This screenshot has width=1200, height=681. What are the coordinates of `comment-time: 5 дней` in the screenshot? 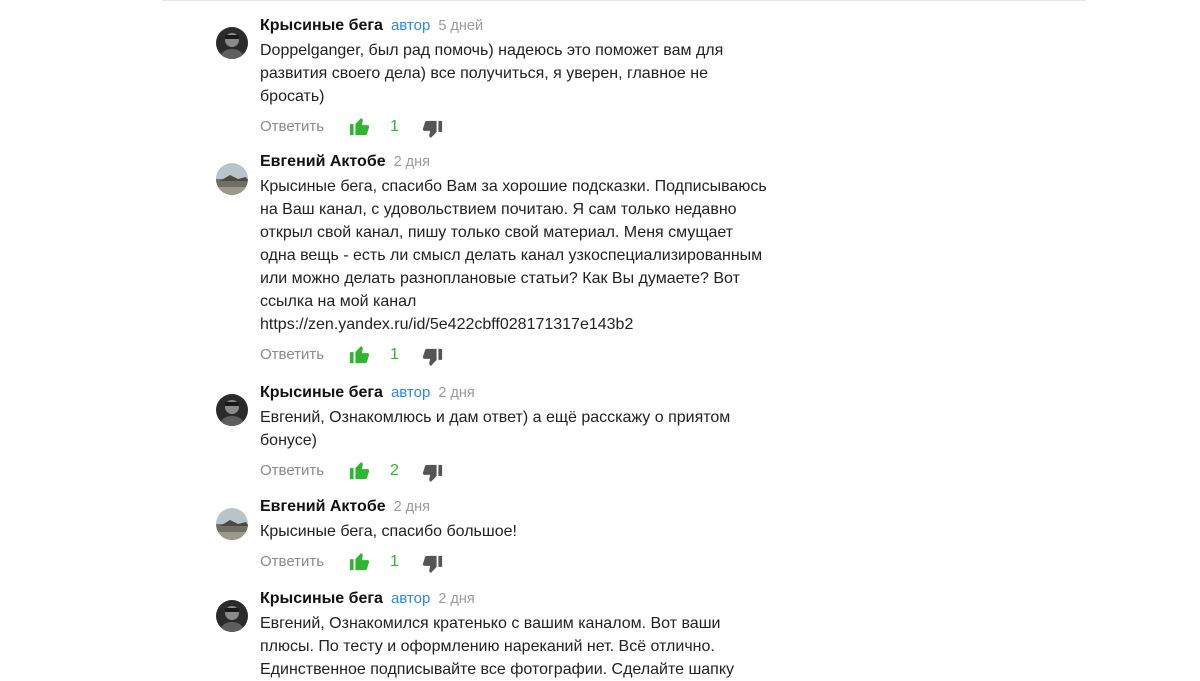 It's located at (461, 26).